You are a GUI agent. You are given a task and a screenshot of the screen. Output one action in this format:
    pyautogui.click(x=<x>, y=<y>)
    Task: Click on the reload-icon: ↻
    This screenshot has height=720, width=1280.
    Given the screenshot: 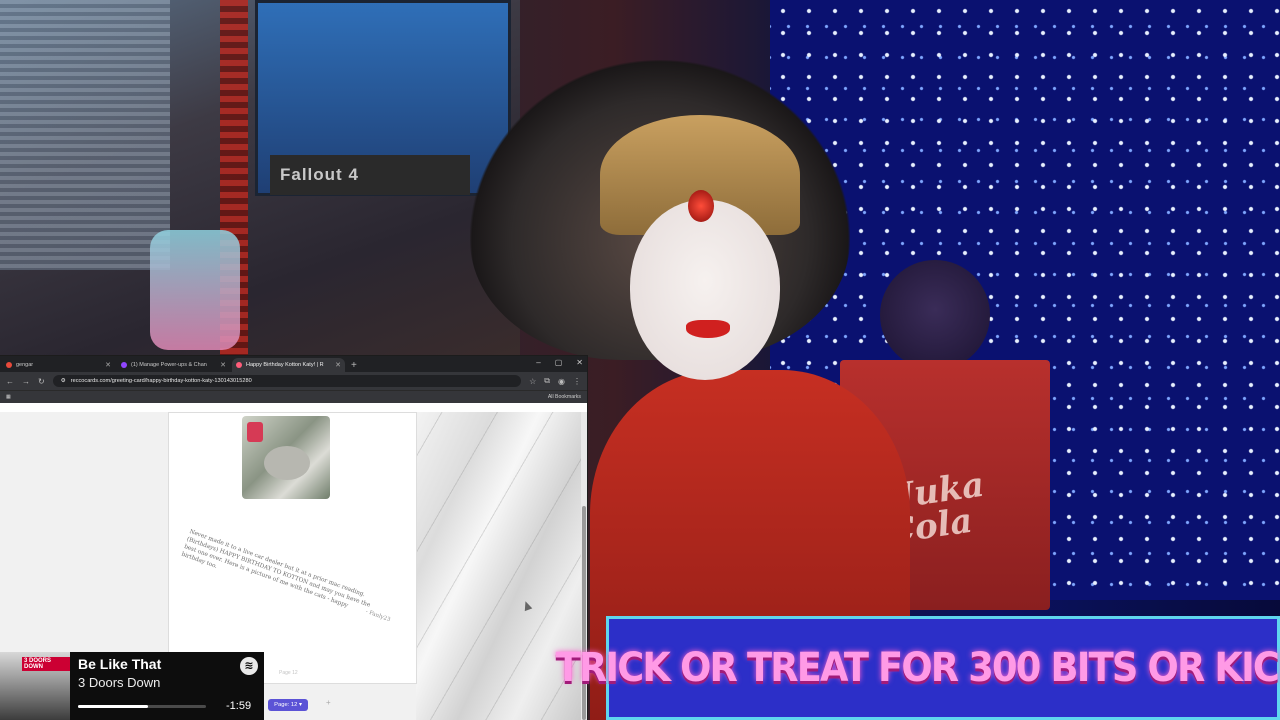 What is the action you would take?
    pyautogui.click(x=41, y=381)
    